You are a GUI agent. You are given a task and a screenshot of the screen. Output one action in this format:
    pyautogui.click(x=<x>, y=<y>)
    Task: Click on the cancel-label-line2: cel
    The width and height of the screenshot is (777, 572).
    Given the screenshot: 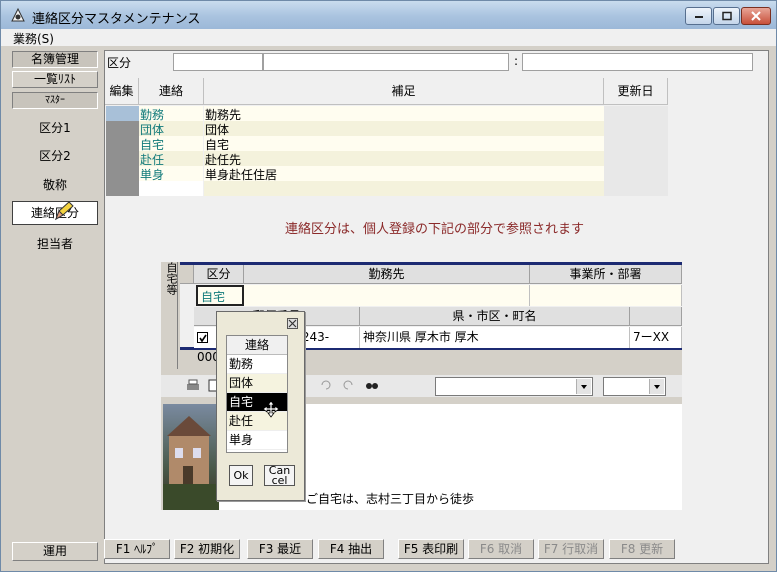 What is the action you would take?
    pyautogui.click(x=279, y=480)
    